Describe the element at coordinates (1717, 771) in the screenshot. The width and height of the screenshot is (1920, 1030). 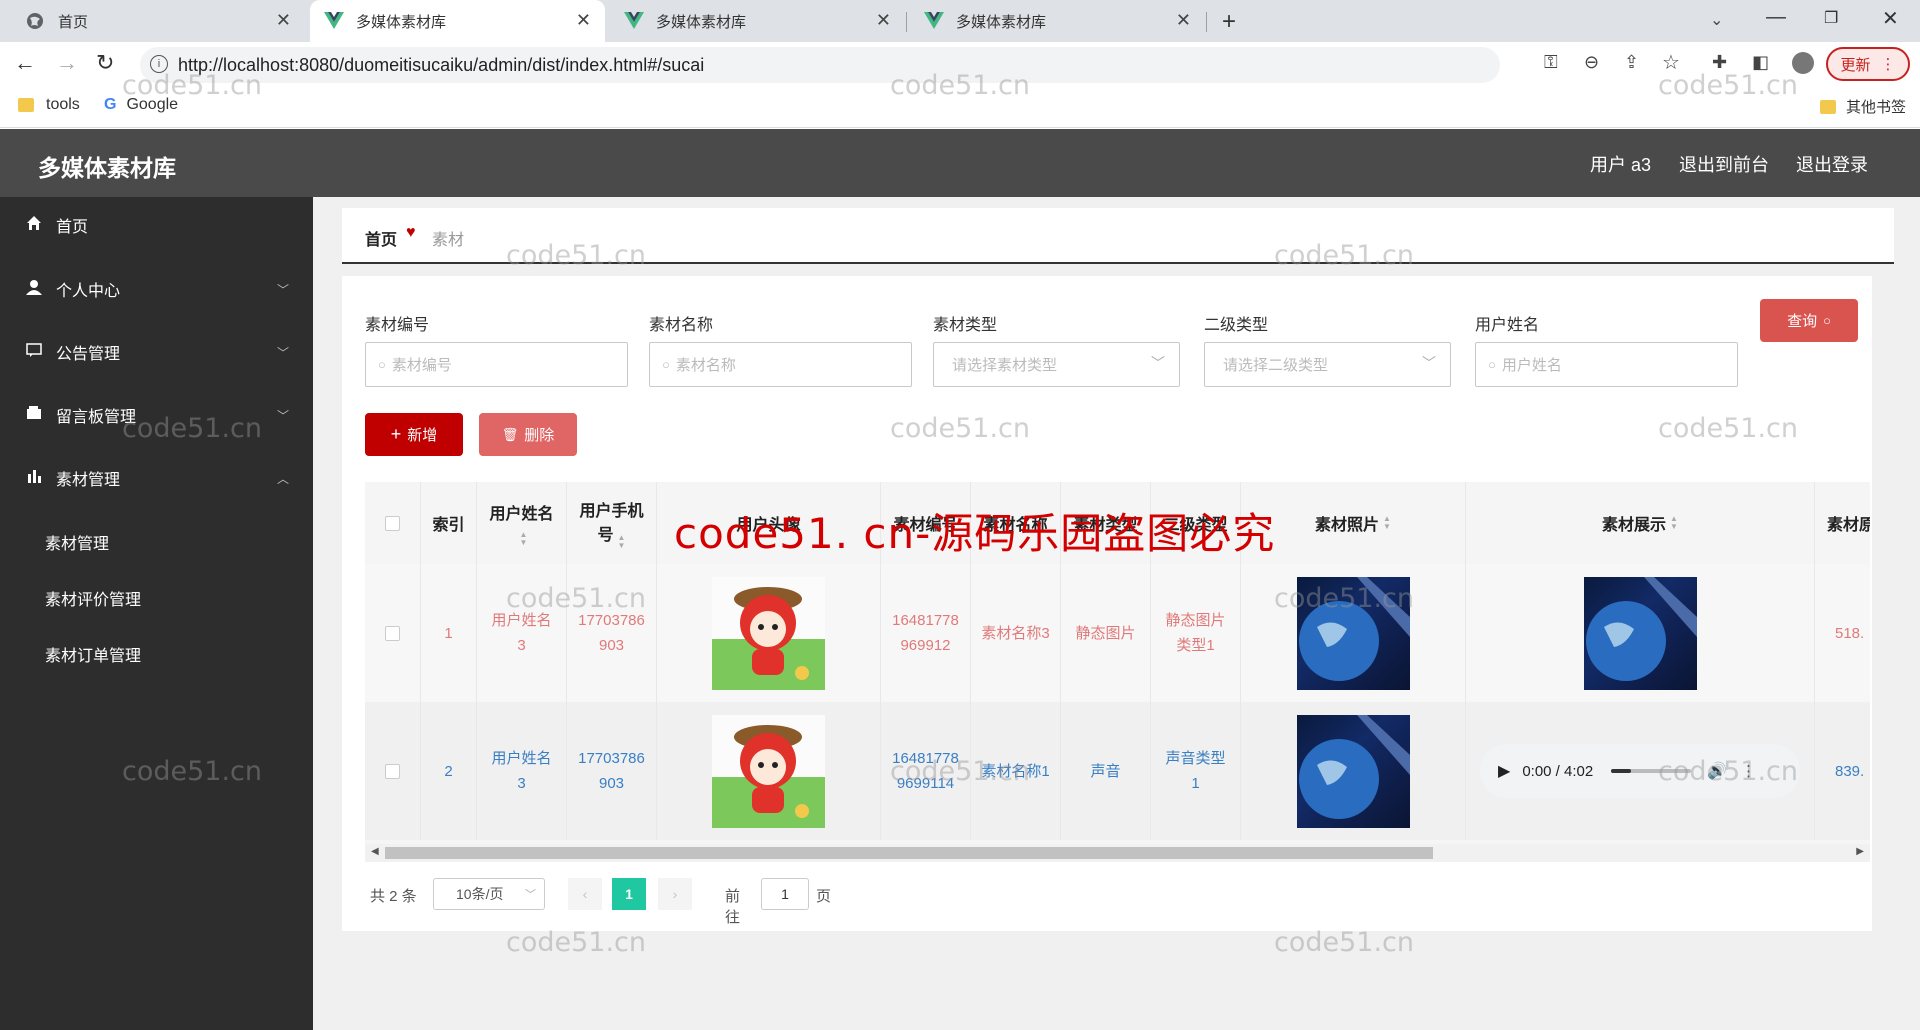
I see `volume-icon: 🔊` at that location.